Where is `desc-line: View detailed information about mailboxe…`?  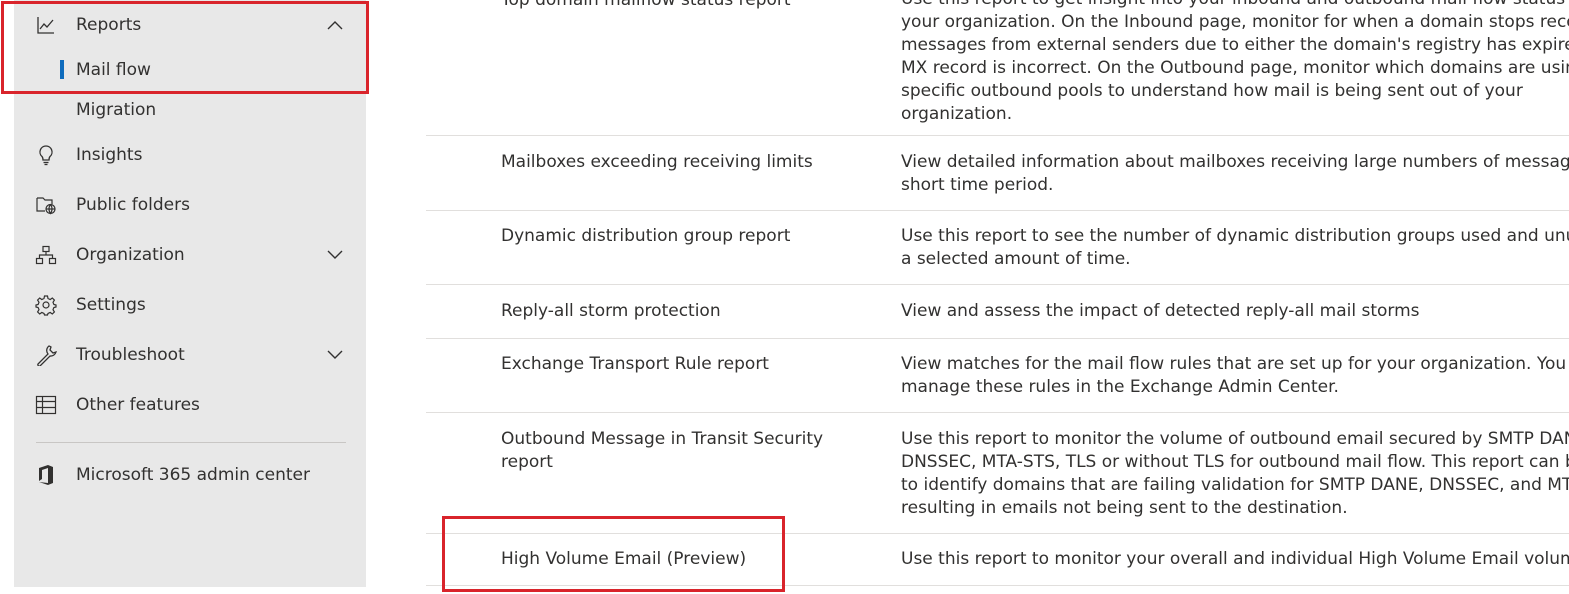 desc-line: View detailed information about mailboxe… is located at coordinates (1235, 162).